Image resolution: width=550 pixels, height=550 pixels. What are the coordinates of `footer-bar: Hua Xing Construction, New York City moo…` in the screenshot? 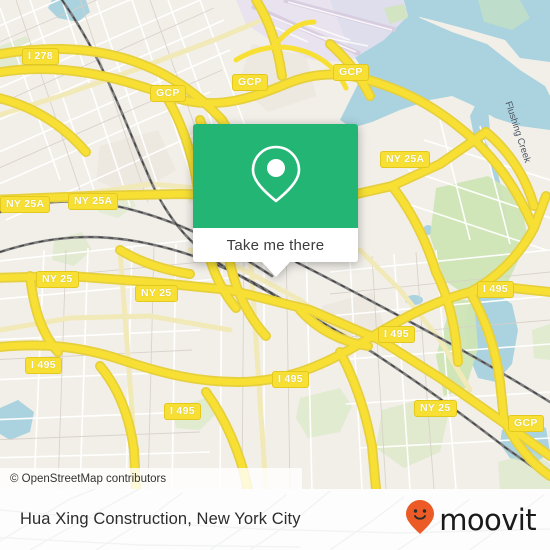 It's located at (275, 519).